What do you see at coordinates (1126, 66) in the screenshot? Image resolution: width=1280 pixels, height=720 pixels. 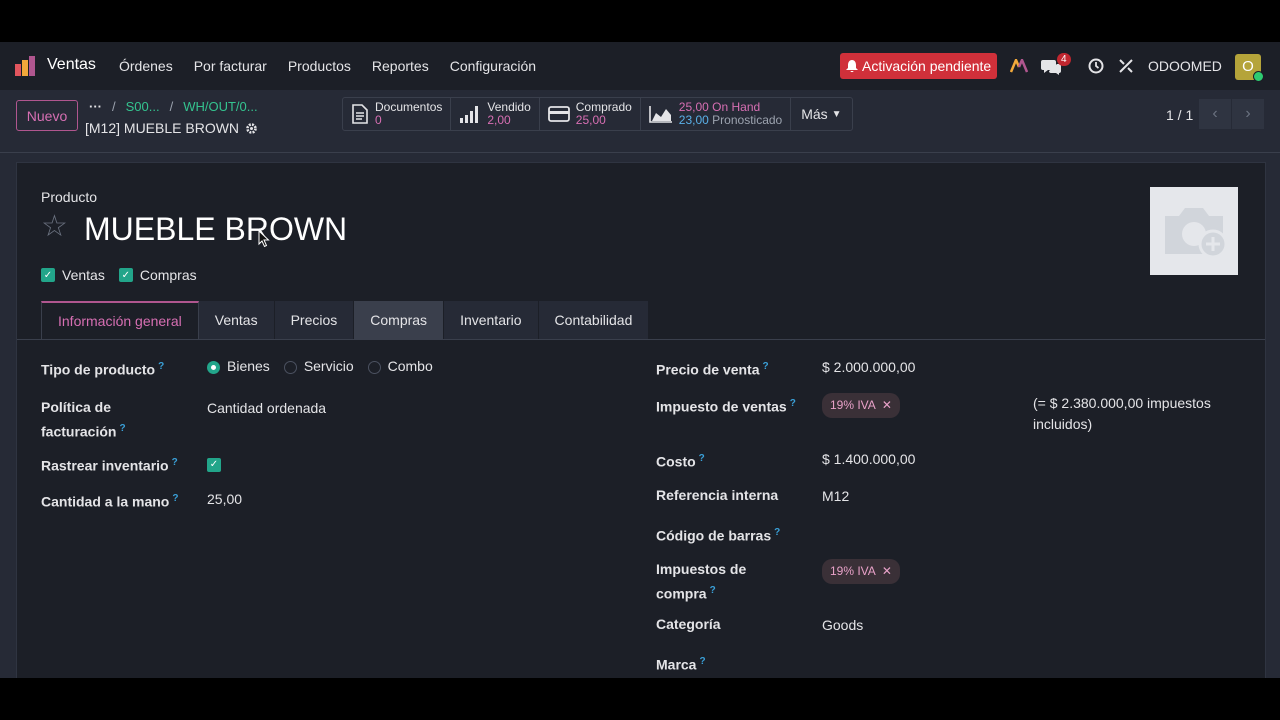 I see `tools-icon` at bounding box center [1126, 66].